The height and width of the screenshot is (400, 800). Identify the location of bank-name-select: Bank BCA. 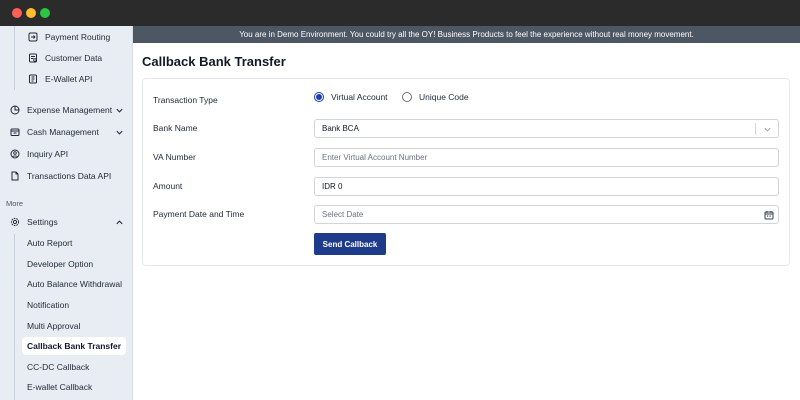
(546, 128).